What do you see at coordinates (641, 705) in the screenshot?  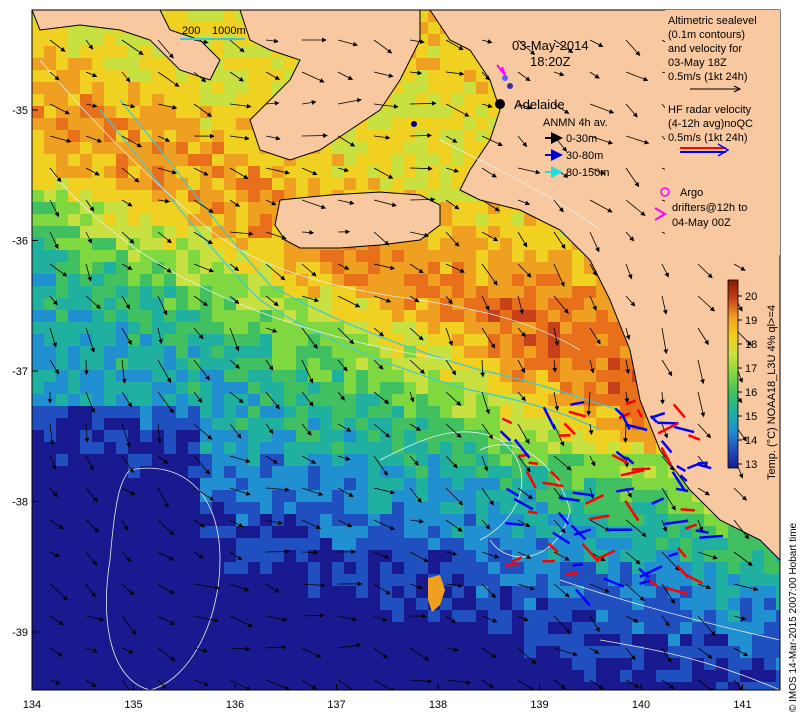 I see `lon-tick-label: 140` at bounding box center [641, 705].